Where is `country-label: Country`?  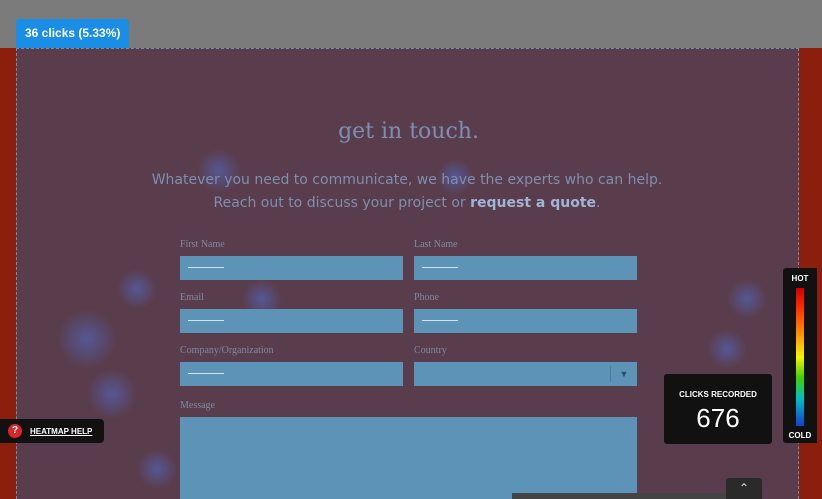 country-label: Country is located at coordinates (430, 350).